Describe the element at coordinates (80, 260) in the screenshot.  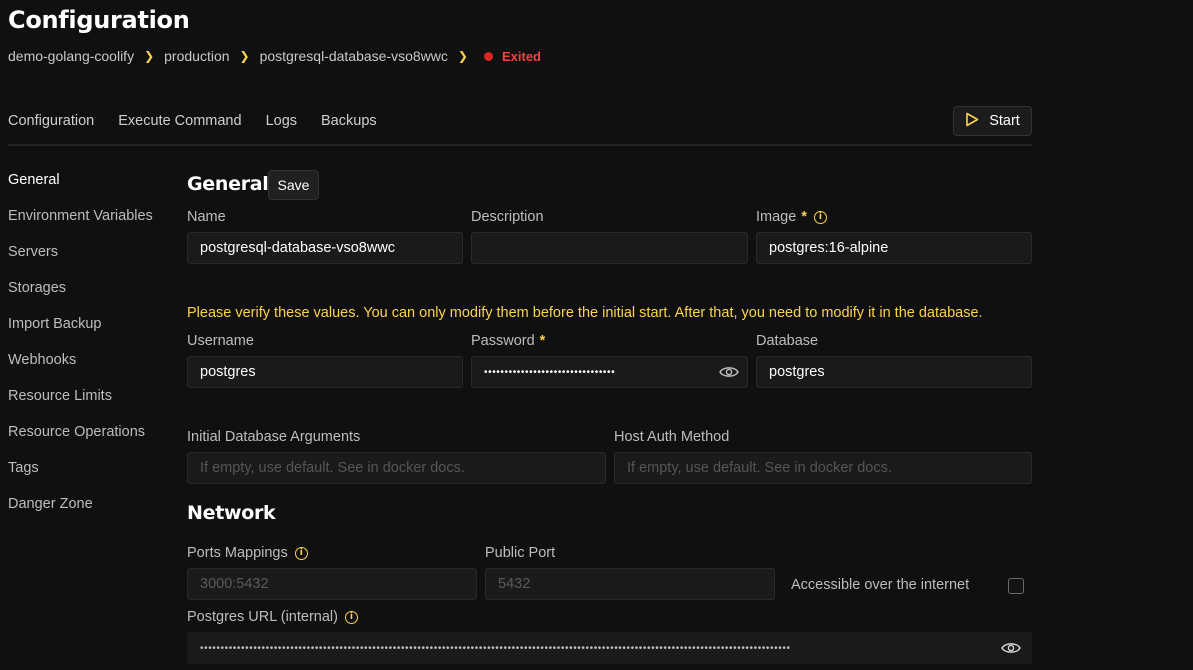
I see `sidebar-item-servers: Servers` at that location.